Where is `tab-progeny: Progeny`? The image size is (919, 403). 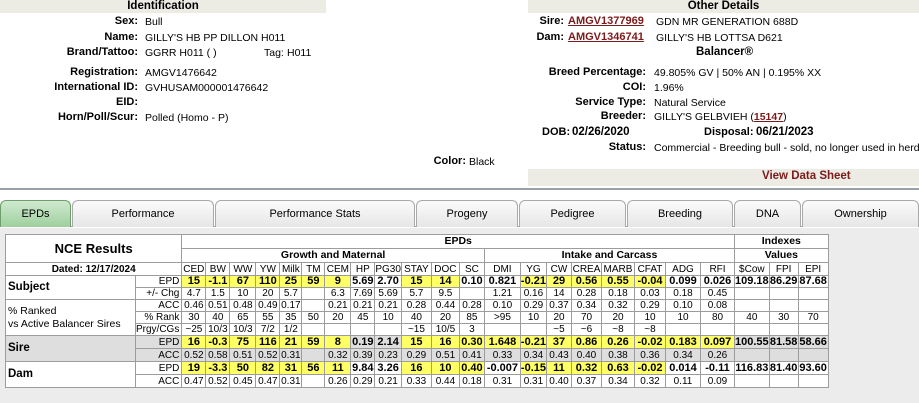
tab-progeny: Progeny is located at coordinates (467, 213).